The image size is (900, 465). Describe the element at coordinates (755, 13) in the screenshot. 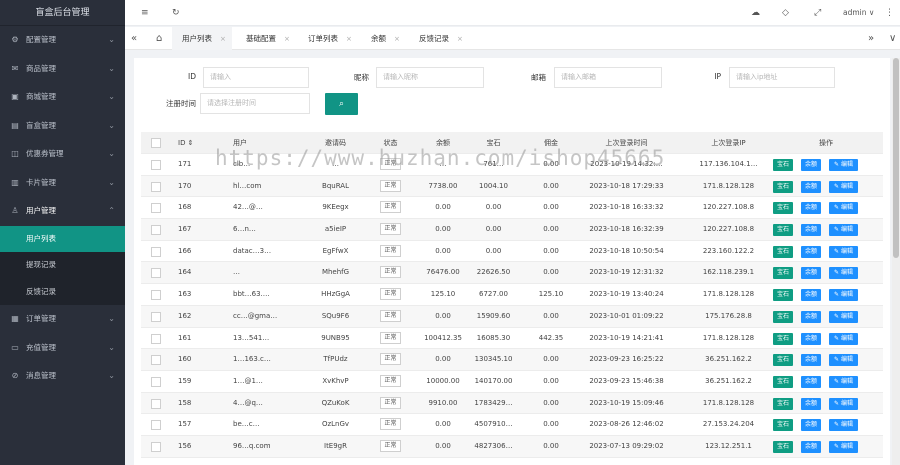

I see `theme-icon: ☁` at that location.